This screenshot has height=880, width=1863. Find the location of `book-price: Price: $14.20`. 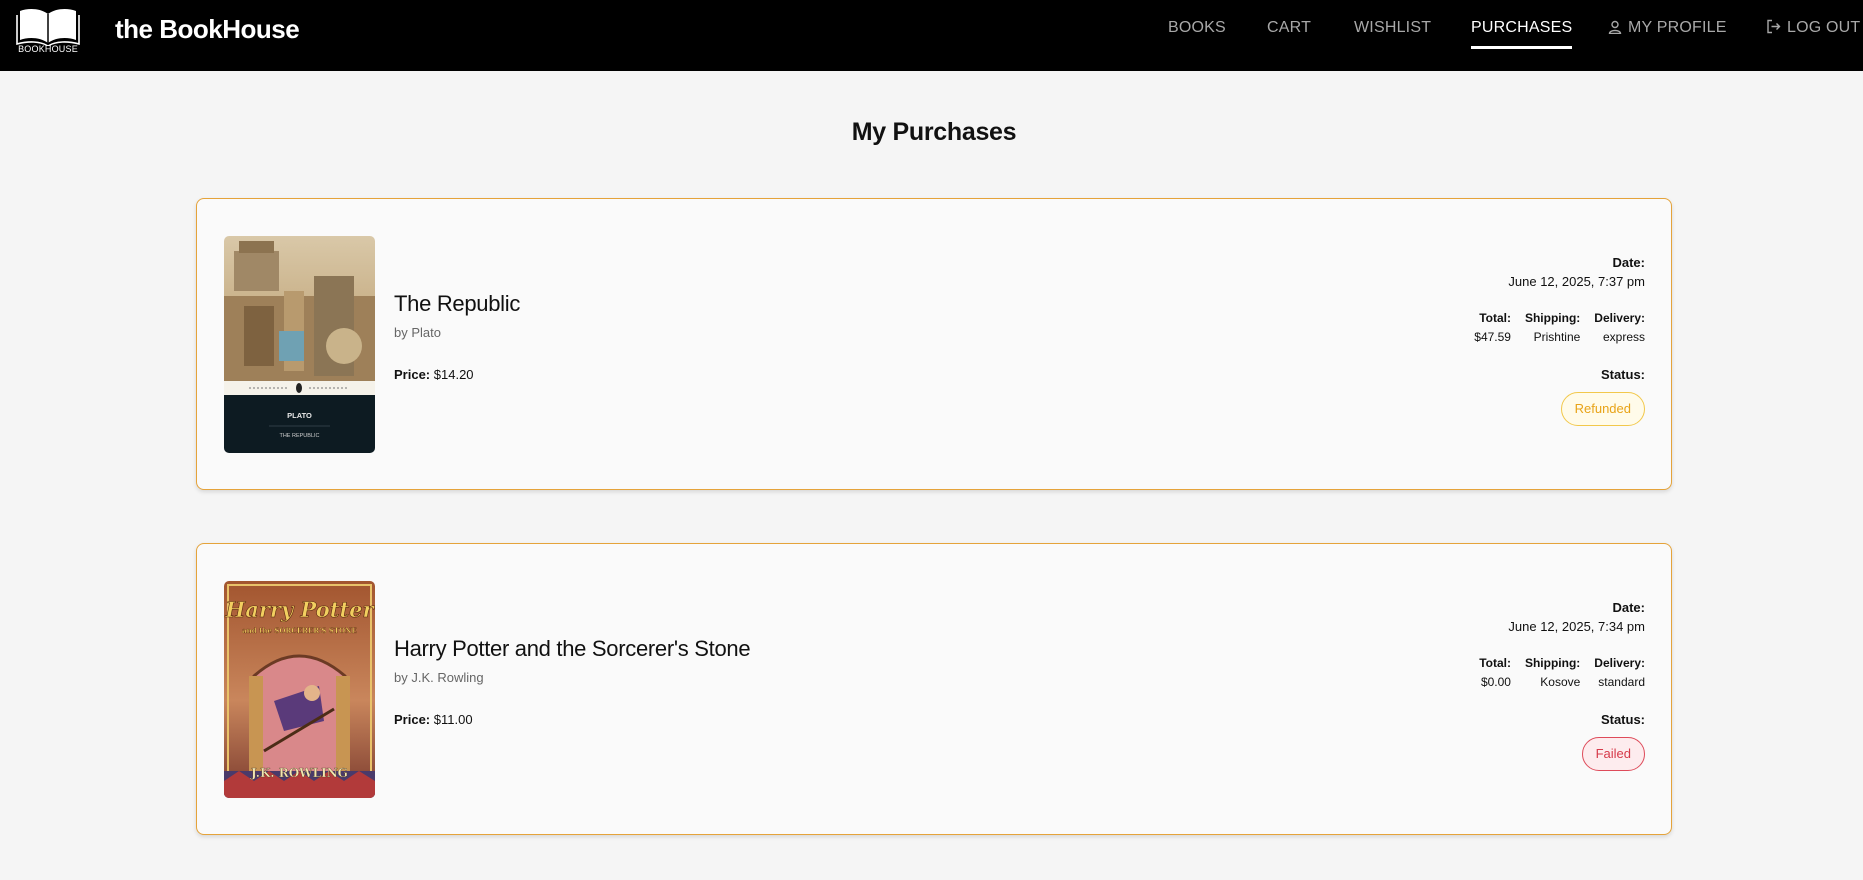

book-price: Price: $14.20 is located at coordinates (434, 374).